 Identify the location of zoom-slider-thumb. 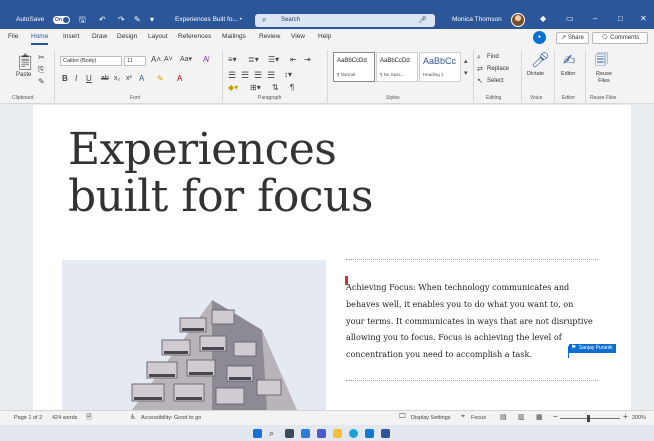
(588, 418).